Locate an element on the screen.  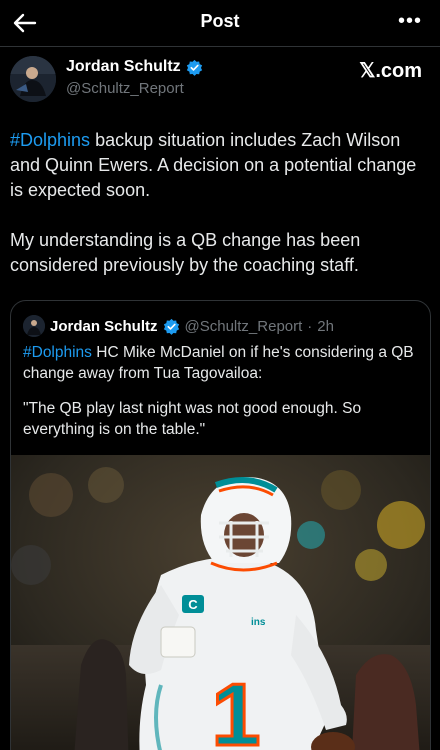
author-name-row: Jordan Schultz is located at coordinates (134, 67).